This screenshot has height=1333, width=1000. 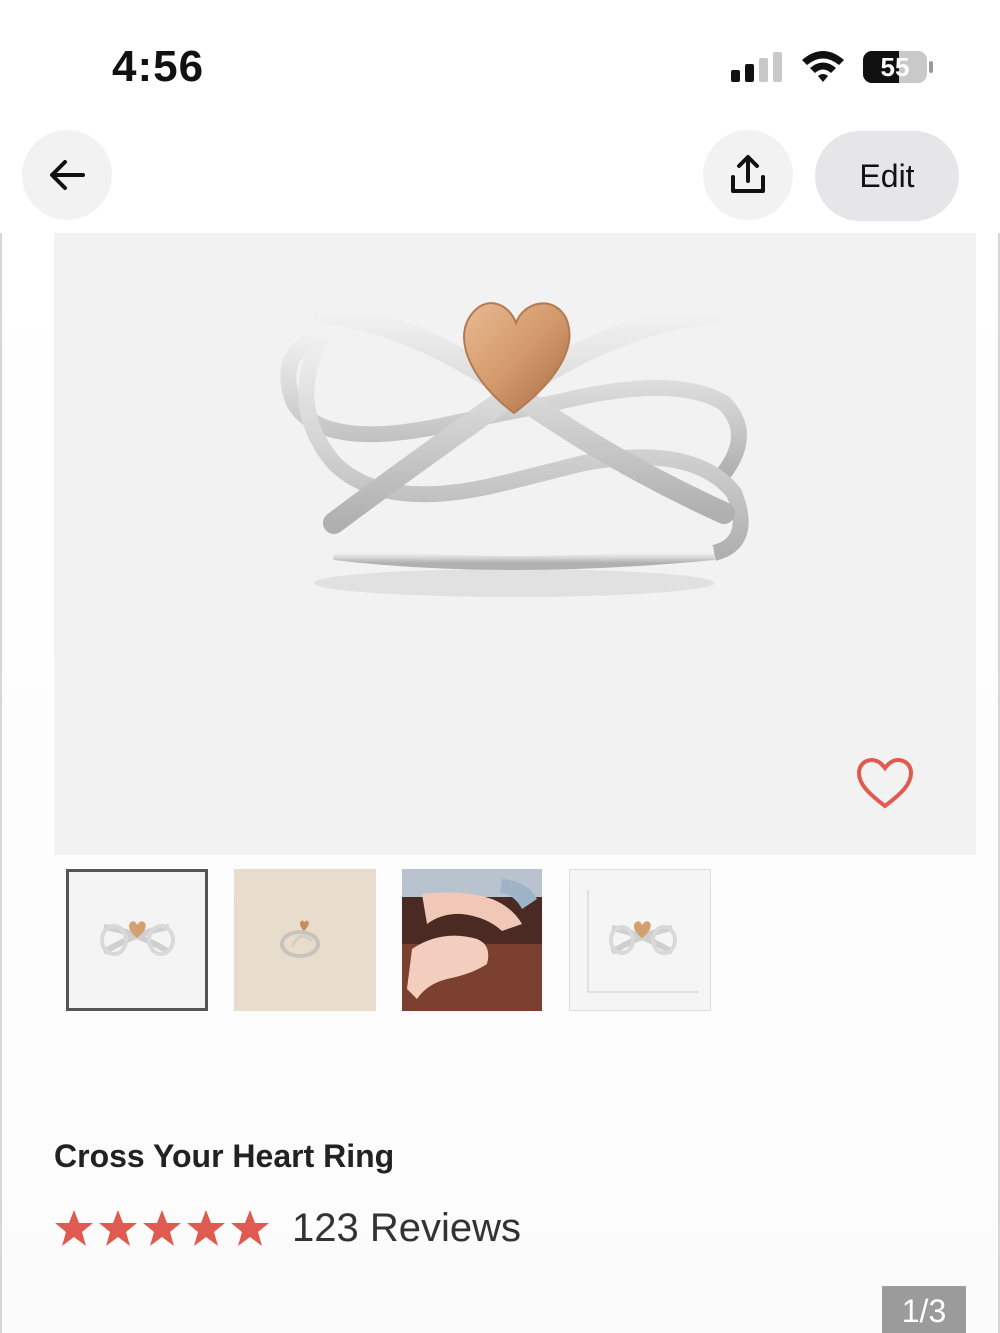 I want to click on hand-thumbnail-image, so click(x=472, y=940).